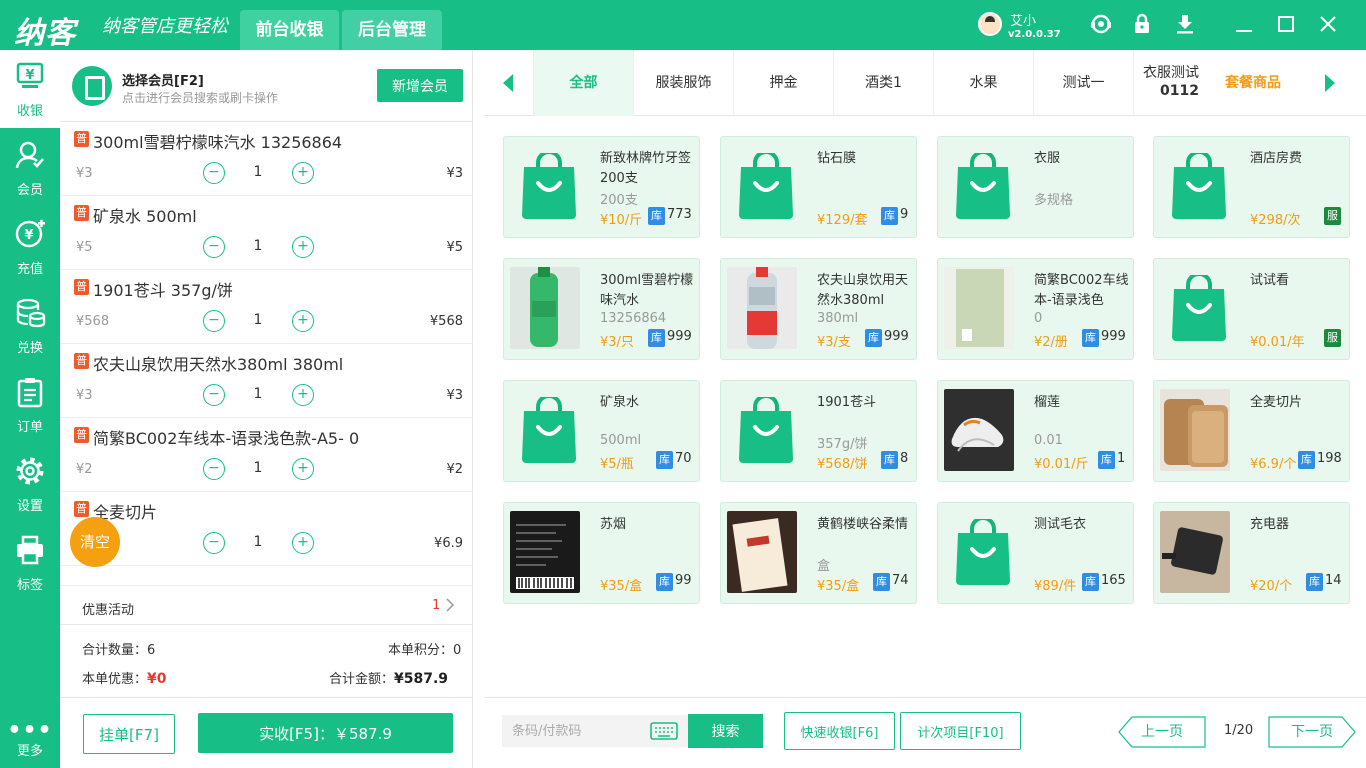 The height and width of the screenshot is (768, 1366). Describe the element at coordinates (601, 553) in the screenshot. I see `product-card: 苏烟 ¥35/盒库 99` at that location.